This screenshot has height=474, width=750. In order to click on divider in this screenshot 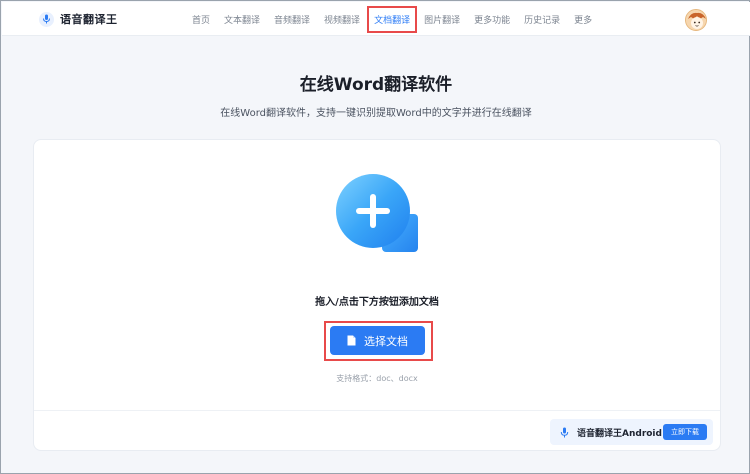, I will do `click(377, 410)`.